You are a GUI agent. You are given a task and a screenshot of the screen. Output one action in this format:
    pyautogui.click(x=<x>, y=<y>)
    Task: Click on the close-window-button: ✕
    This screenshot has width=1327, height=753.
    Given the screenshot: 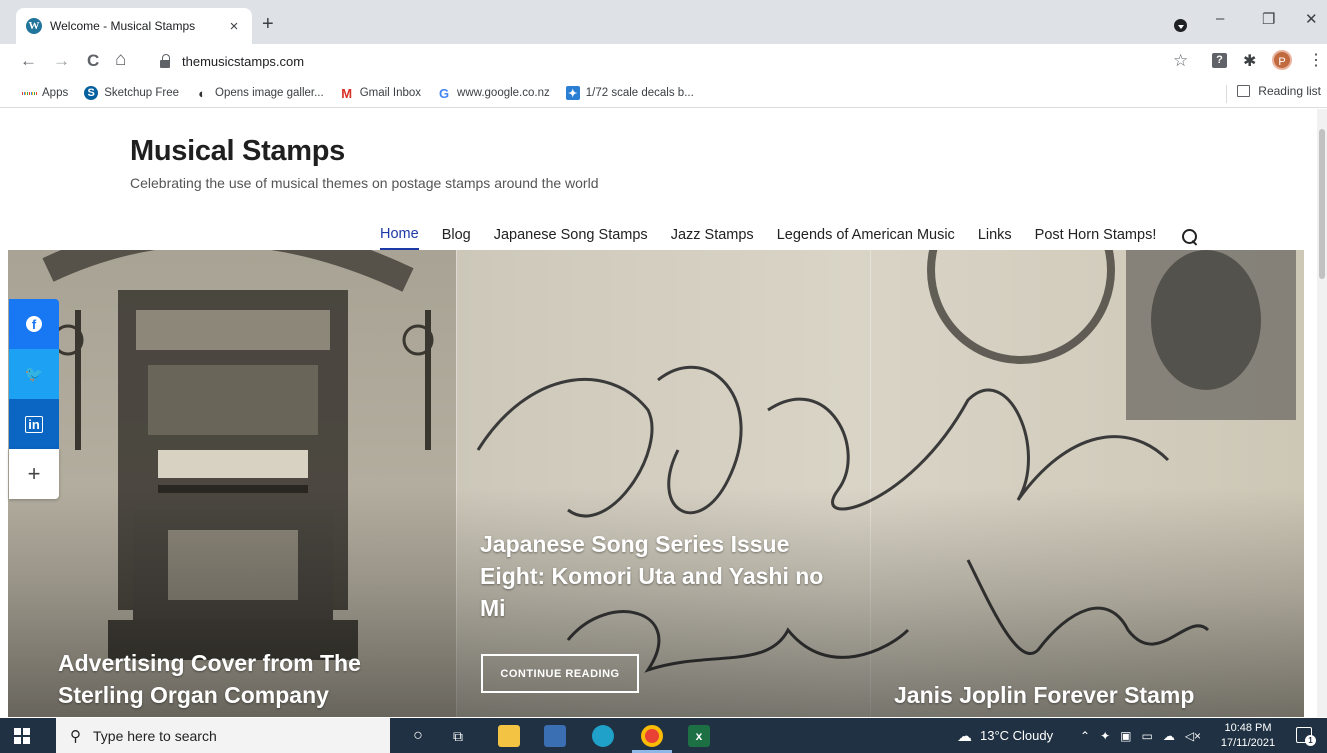 What is the action you would take?
    pyautogui.click(x=1311, y=19)
    